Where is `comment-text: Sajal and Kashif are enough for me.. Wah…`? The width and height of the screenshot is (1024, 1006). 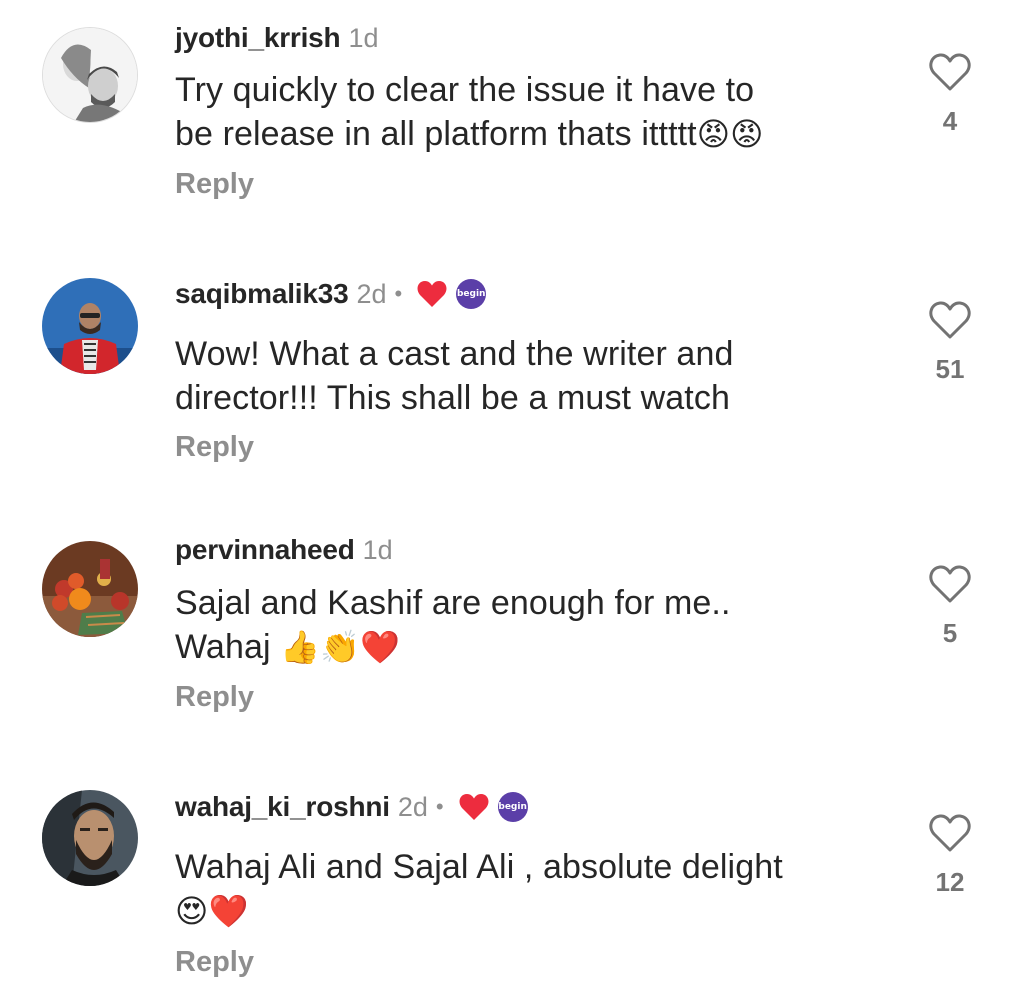
comment-text: Sajal and Kashif are enough for me.. Wah… is located at coordinates (525, 625).